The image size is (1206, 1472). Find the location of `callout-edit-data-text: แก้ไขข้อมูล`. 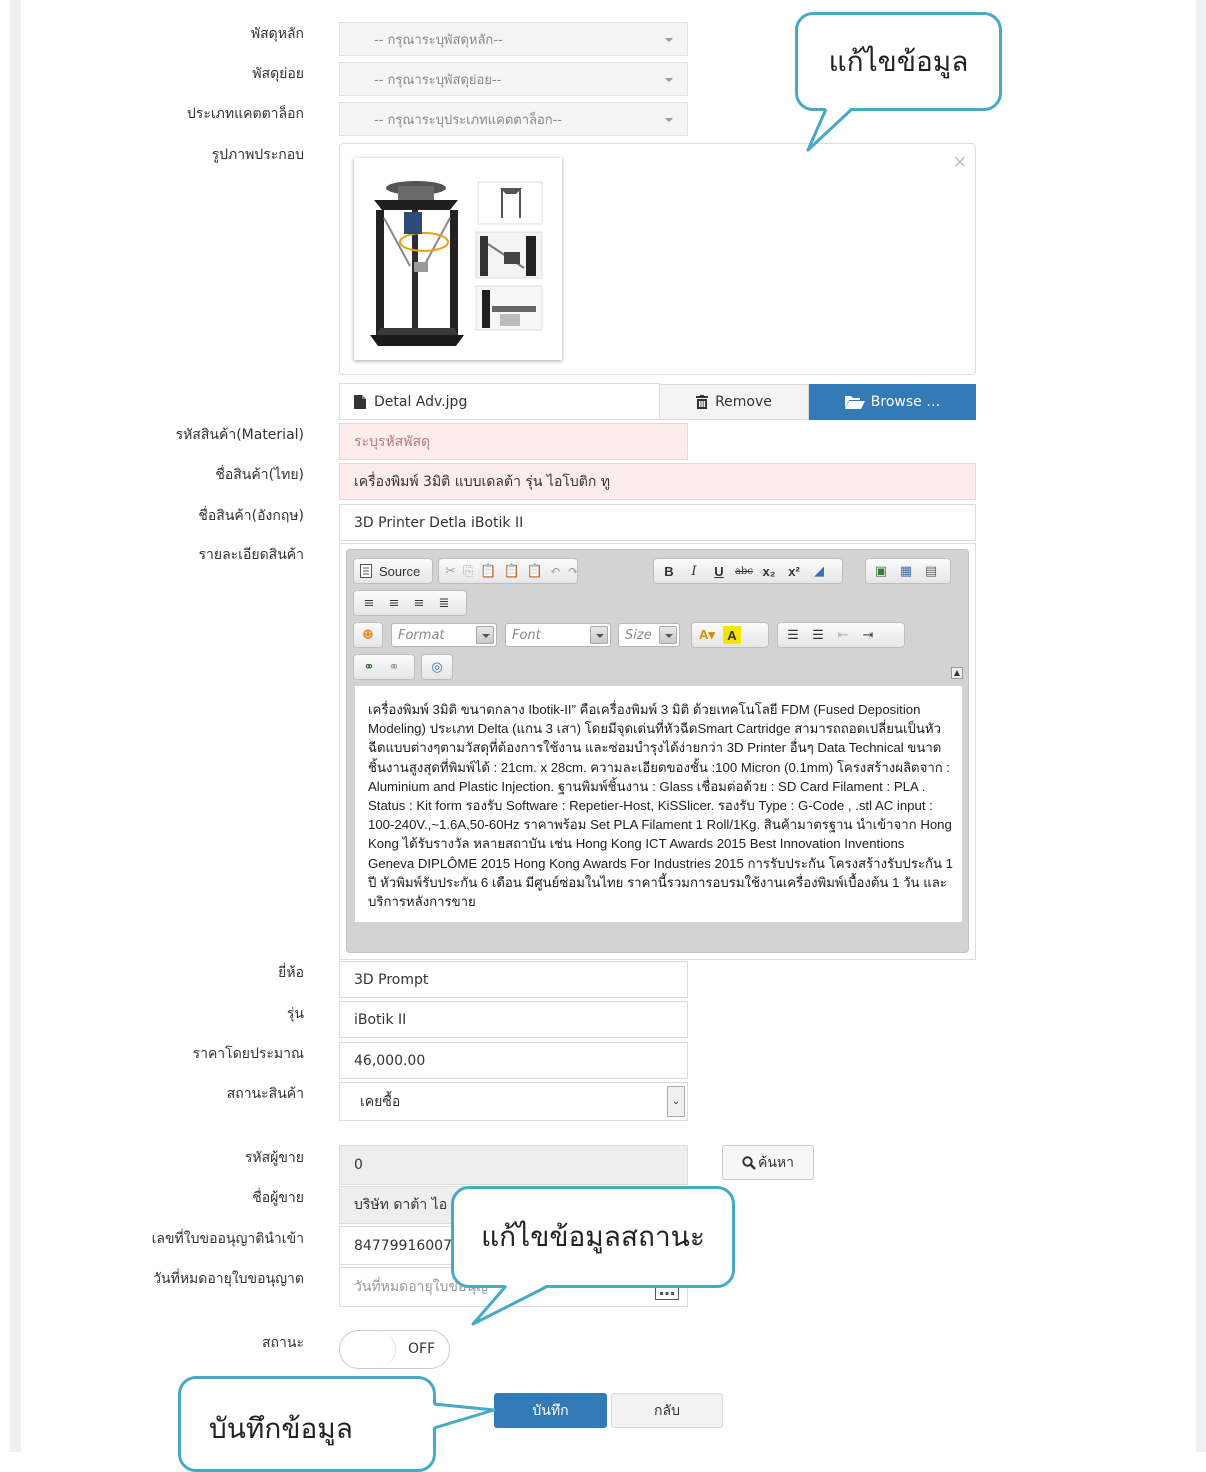

callout-edit-data-text: แก้ไขข้อมูล is located at coordinates (898, 61).